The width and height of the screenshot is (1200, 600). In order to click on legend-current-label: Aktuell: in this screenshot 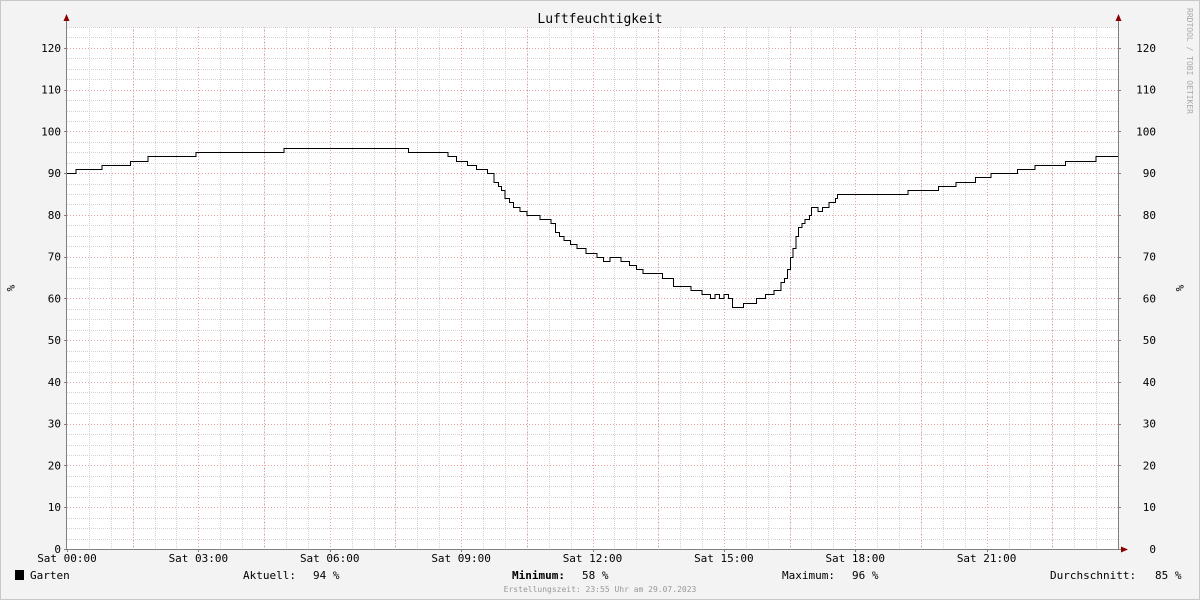, I will do `click(269, 575)`.